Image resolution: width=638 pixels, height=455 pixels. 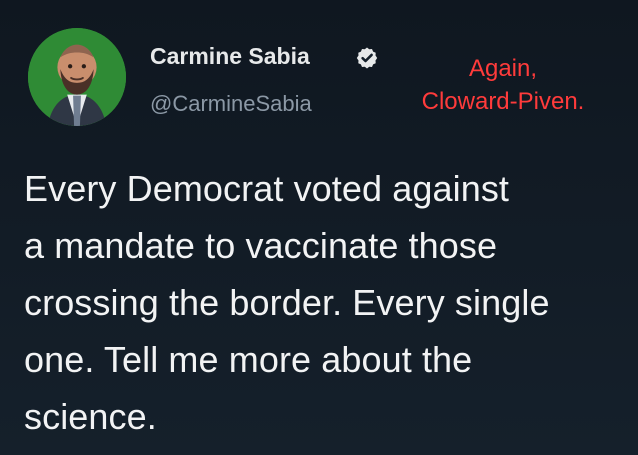 What do you see at coordinates (503, 85) in the screenshot?
I see `annotation-text: Again, Cloward-Piven.` at bounding box center [503, 85].